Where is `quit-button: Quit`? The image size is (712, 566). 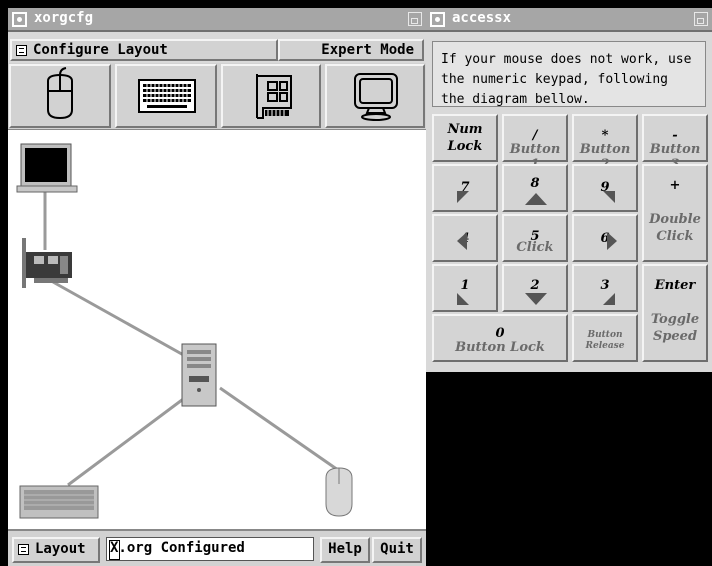
quit-button: Quit is located at coordinates (397, 550).